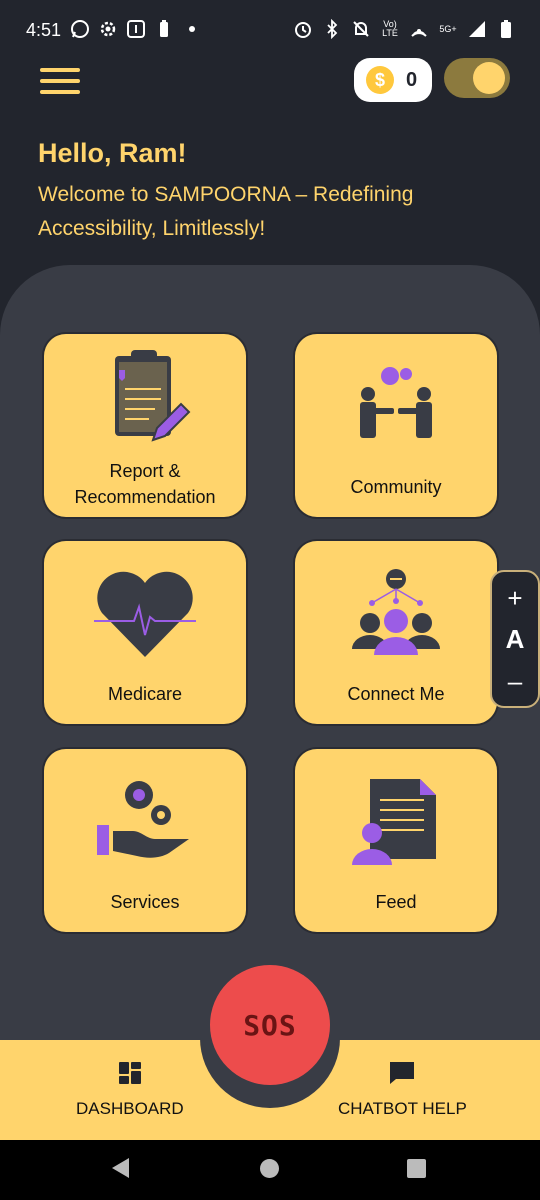  What do you see at coordinates (514, 598) in the screenshot?
I see `increase-font-button: +` at bounding box center [514, 598].